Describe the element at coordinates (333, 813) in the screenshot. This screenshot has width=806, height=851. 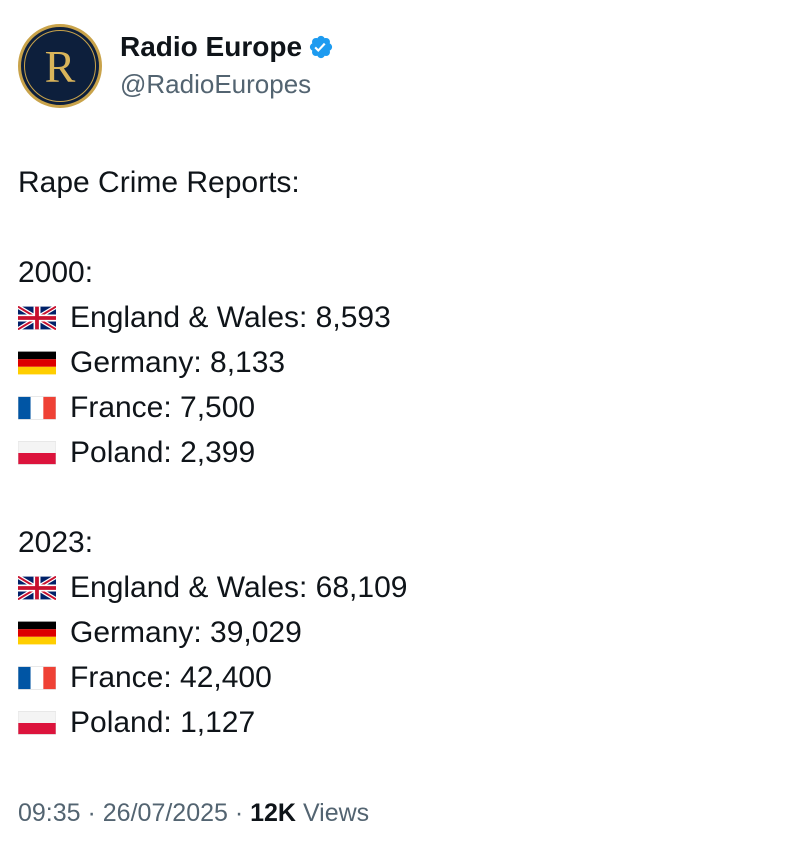
I see `views-label: Views` at that location.